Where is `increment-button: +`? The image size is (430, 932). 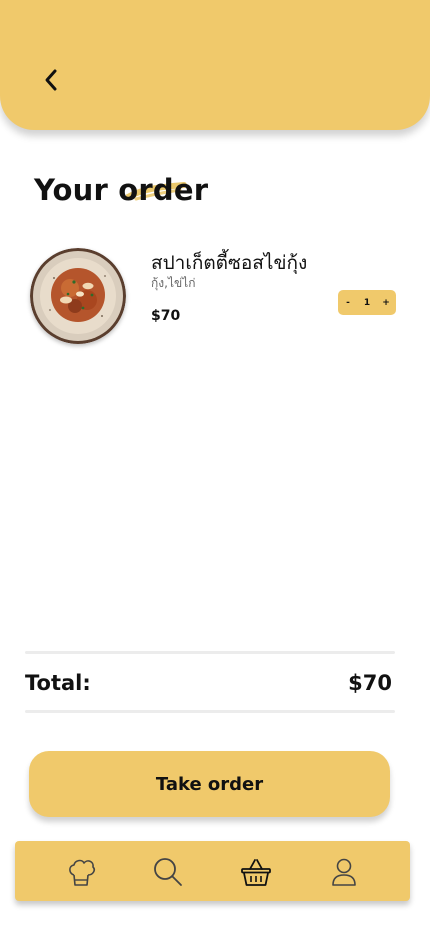
increment-button: + is located at coordinates (386, 303).